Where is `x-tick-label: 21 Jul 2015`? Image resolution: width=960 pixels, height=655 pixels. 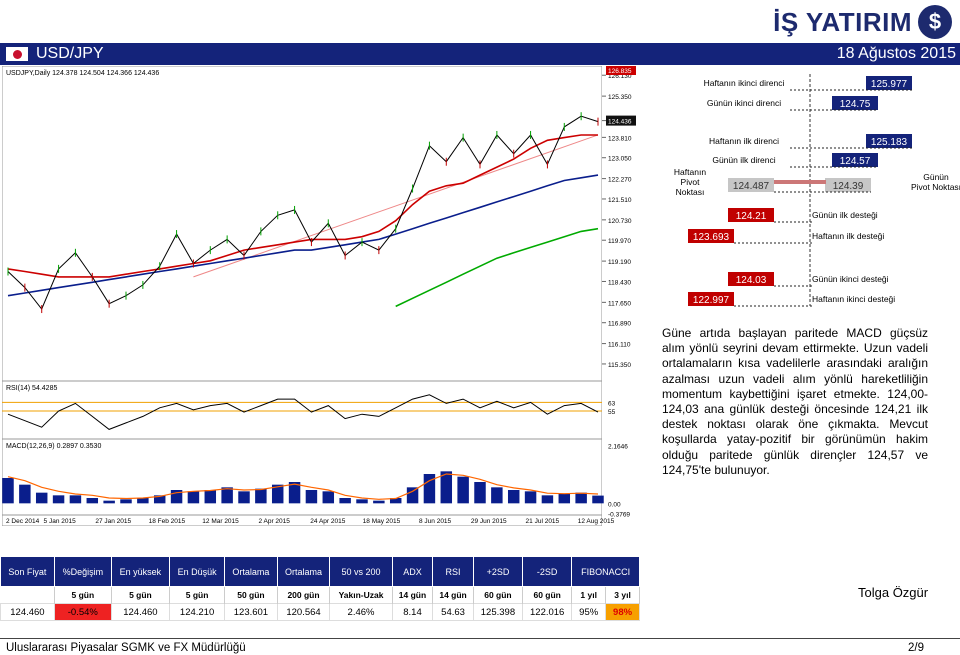 x-tick-label: 21 Jul 2015 is located at coordinates (543, 521).